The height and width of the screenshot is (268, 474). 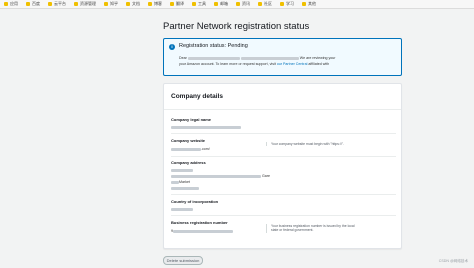 What do you see at coordinates (57, 4) in the screenshot?
I see `bookmark-item: 云平台` at bounding box center [57, 4].